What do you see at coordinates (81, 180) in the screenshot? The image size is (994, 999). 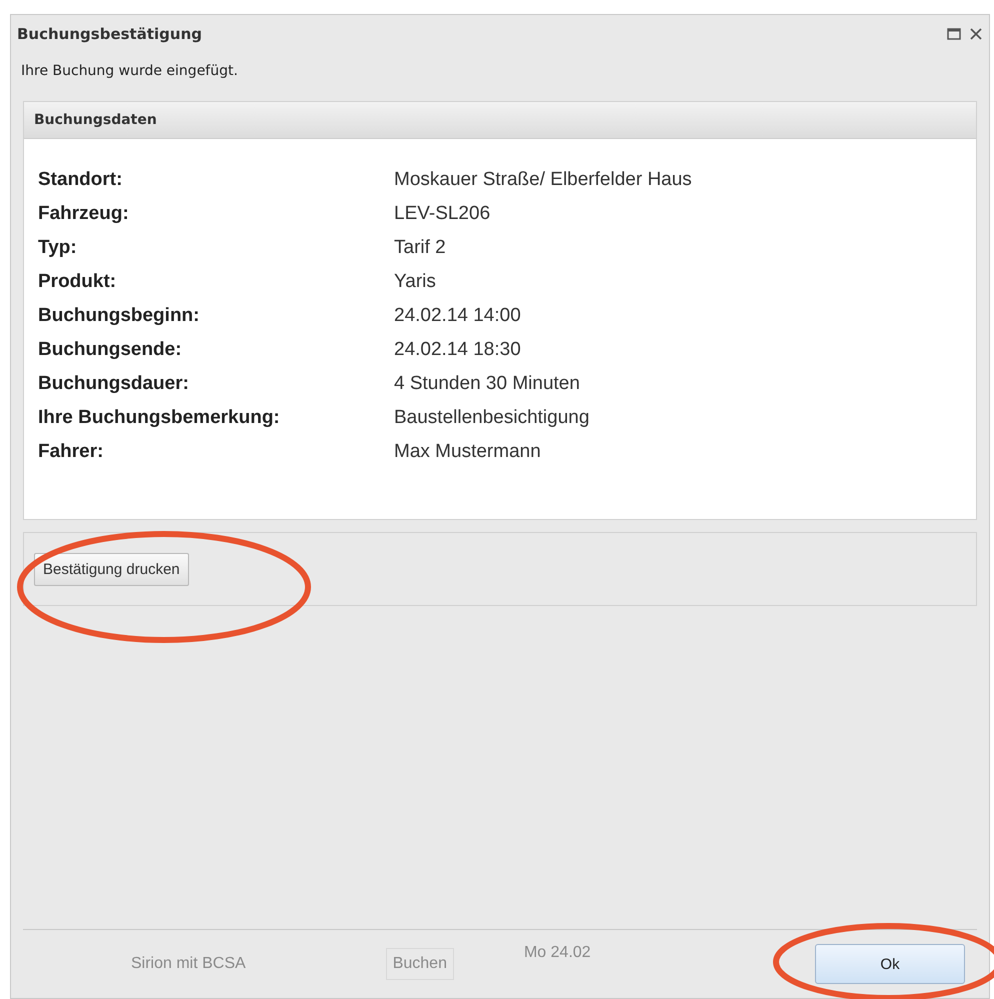 I see `field-label: Standort:` at bounding box center [81, 180].